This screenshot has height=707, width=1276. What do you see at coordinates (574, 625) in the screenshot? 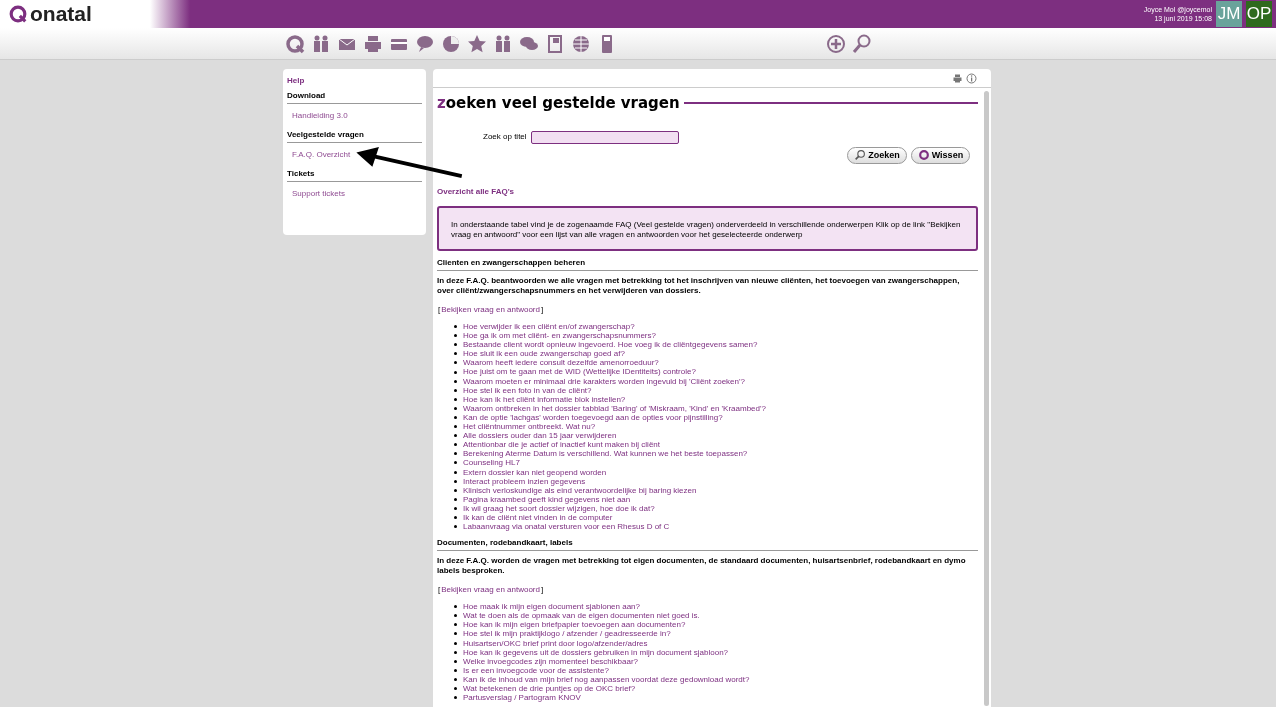
I see `question-link: Hoe kan ik mijn eigen briefpapier toevoegen aan documenten?` at bounding box center [574, 625].